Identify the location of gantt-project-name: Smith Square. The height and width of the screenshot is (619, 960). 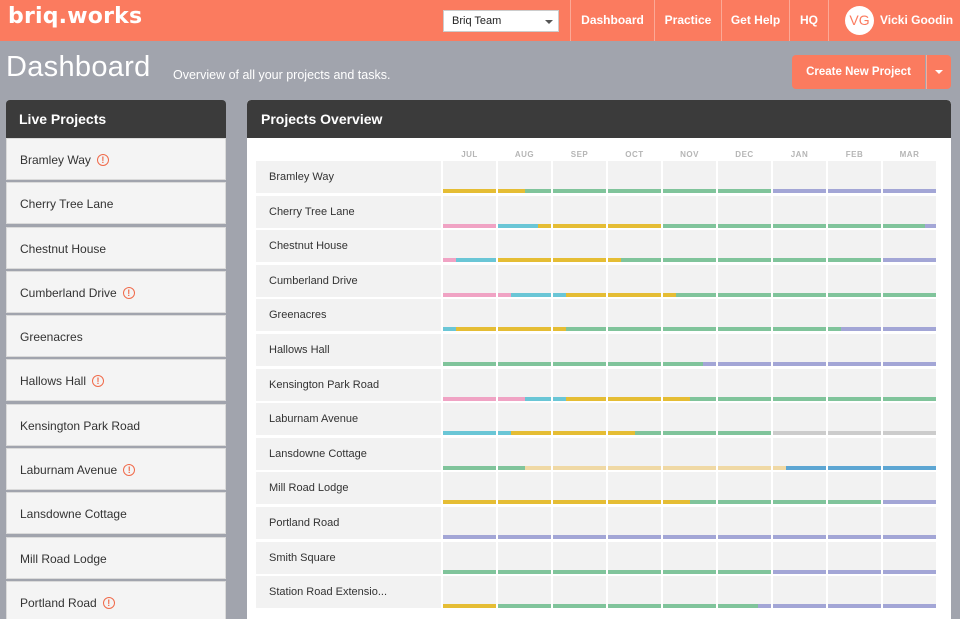
(348, 557).